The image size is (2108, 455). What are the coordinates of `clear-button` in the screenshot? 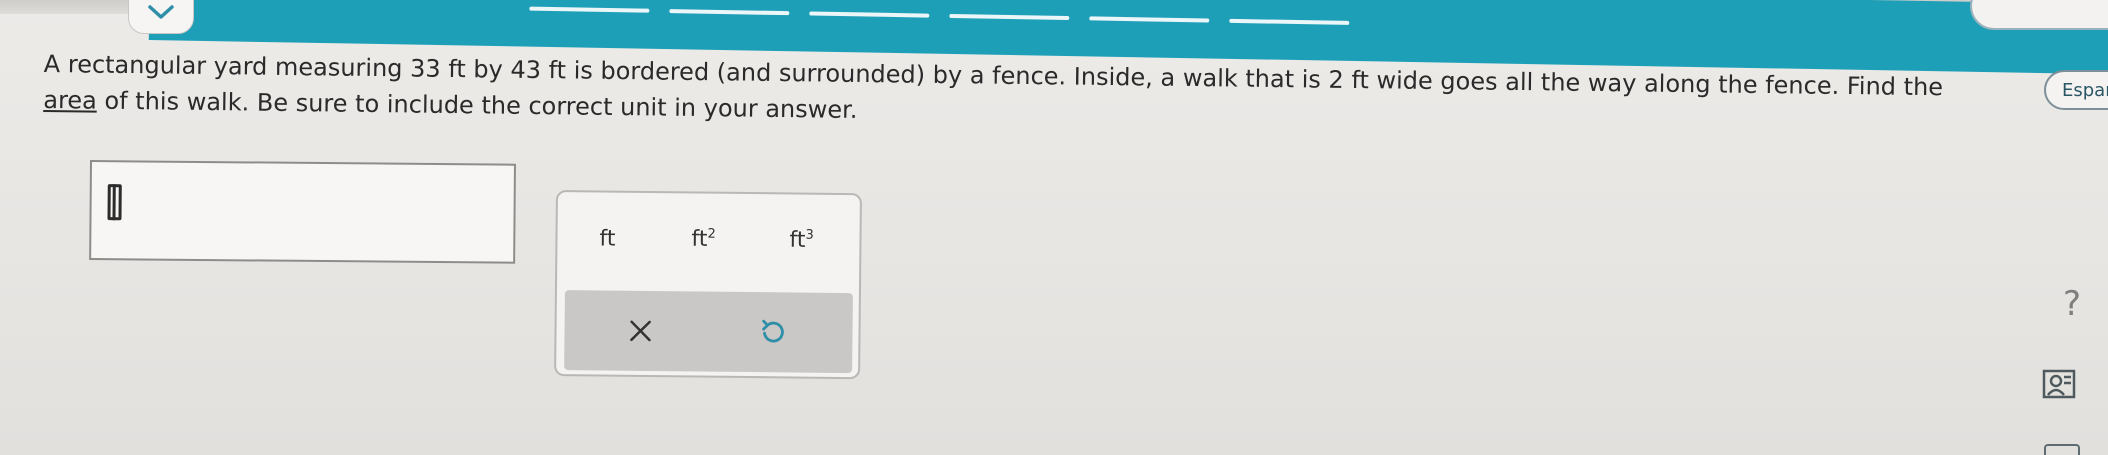 It's located at (640, 331).